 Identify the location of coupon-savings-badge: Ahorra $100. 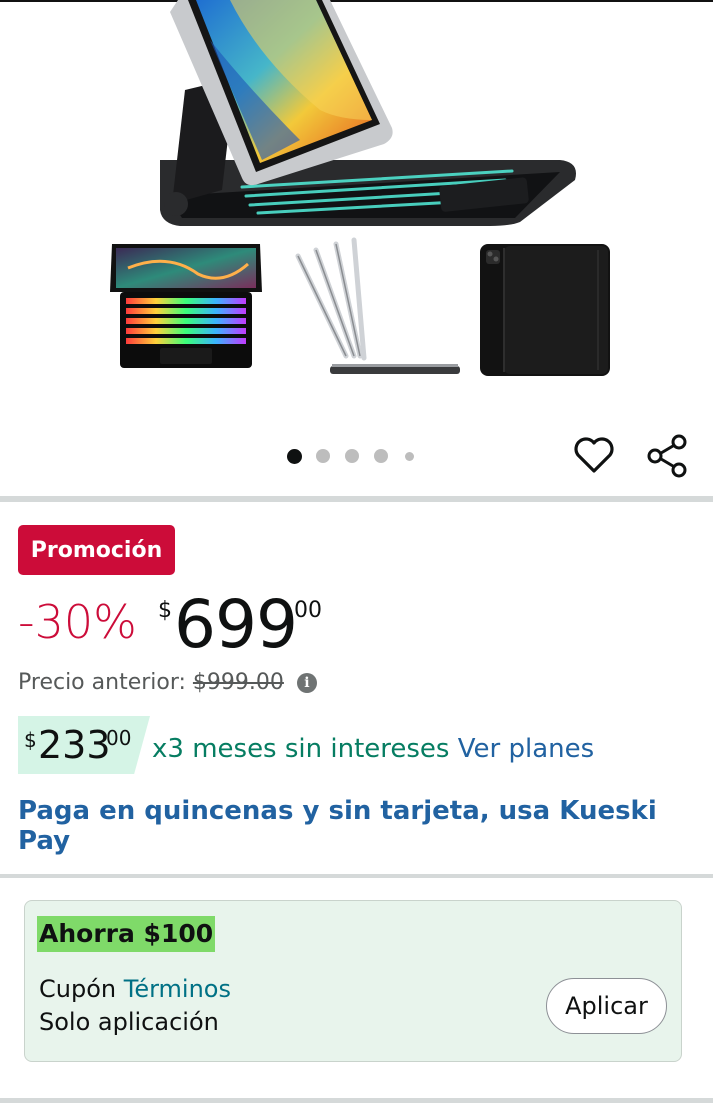
(126, 934).